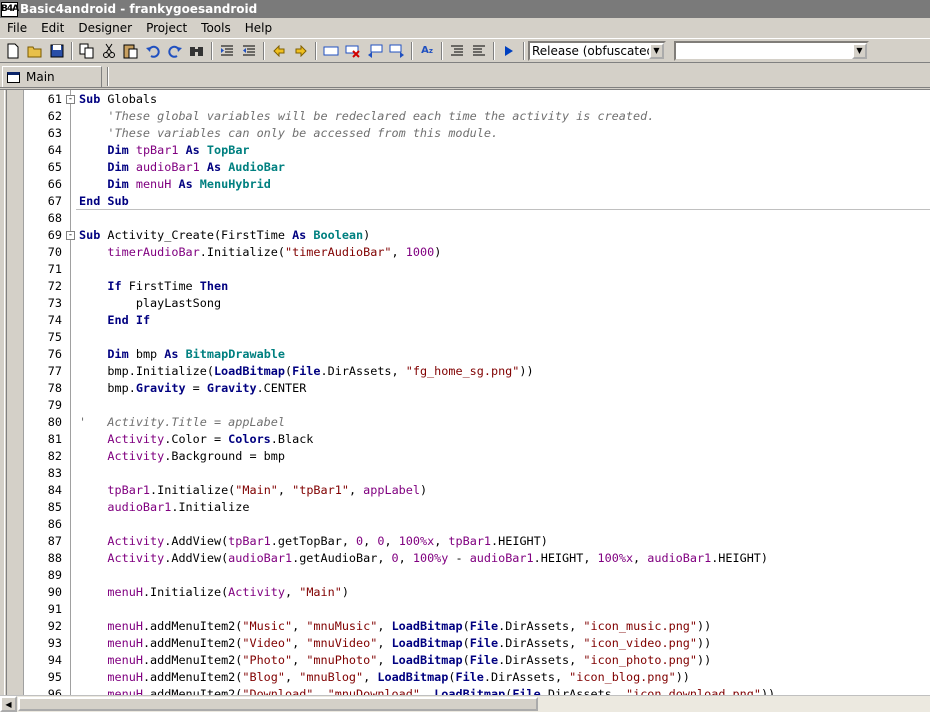  What do you see at coordinates (457, 51) in the screenshot?
I see `comment-icon` at bounding box center [457, 51].